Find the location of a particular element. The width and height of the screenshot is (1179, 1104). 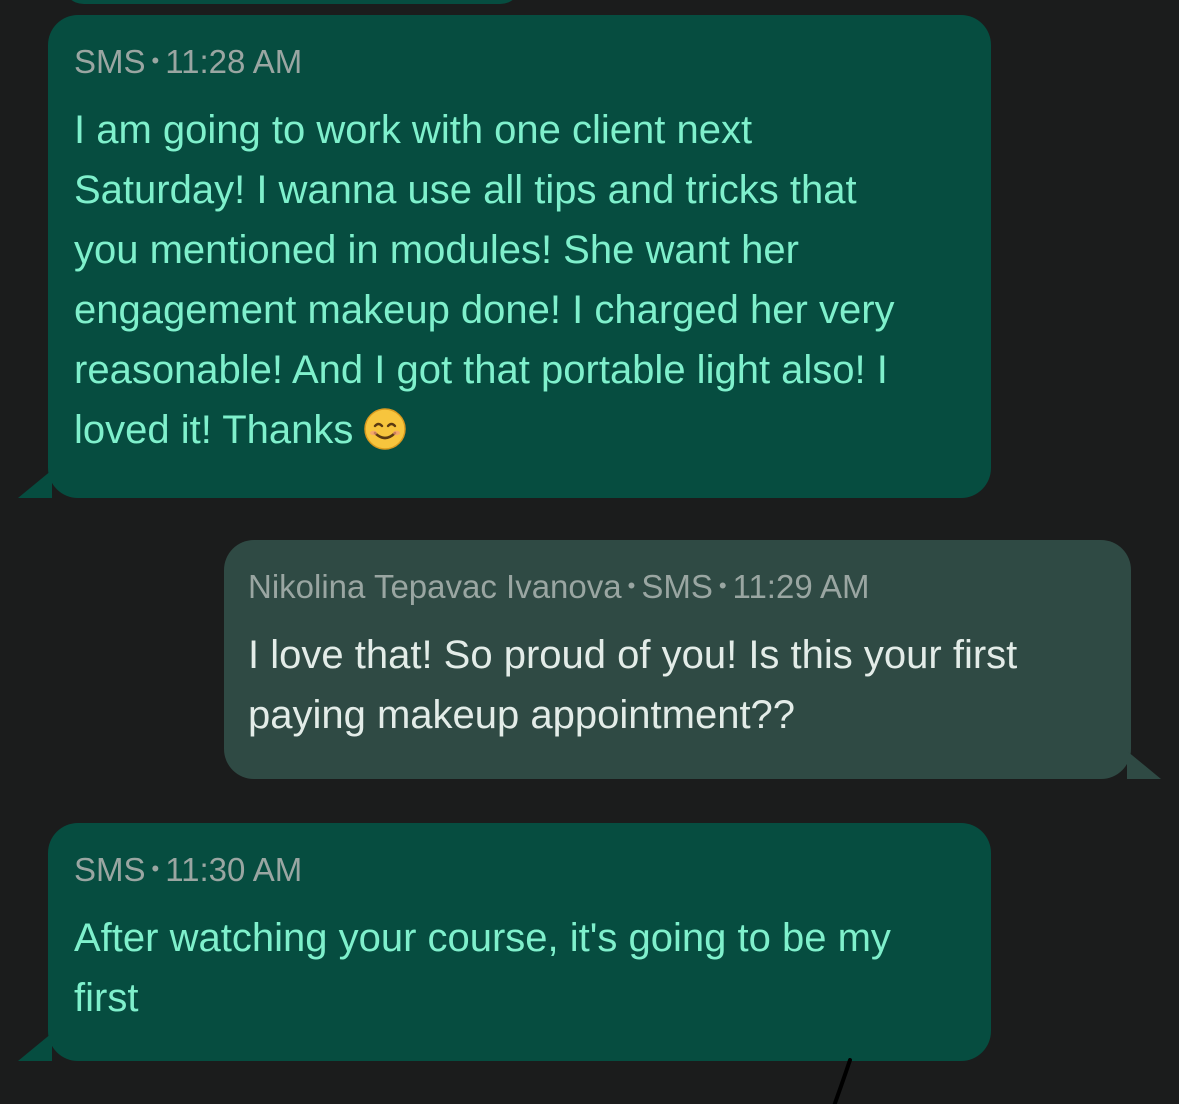

message-meta: SMS • 11:30 AM is located at coordinates (519, 869).